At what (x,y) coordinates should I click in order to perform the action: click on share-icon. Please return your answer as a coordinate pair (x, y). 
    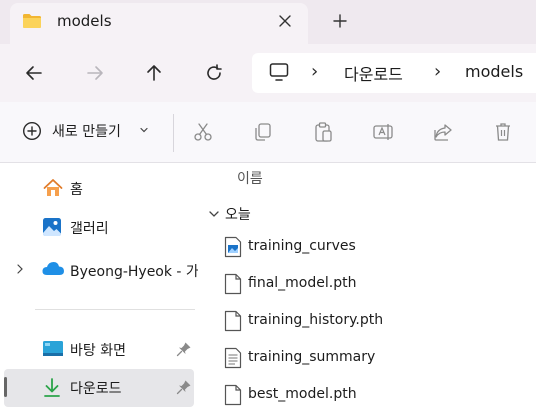
    Looking at the image, I should click on (443, 132).